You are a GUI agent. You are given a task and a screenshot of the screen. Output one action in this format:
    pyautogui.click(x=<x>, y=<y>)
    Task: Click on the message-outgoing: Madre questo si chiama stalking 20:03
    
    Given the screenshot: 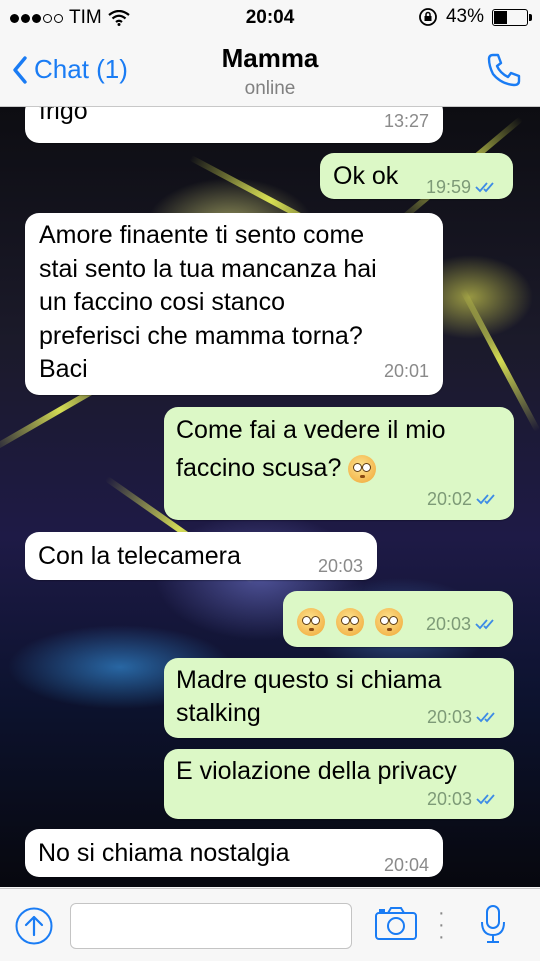 What is the action you would take?
    pyautogui.click(x=339, y=698)
    